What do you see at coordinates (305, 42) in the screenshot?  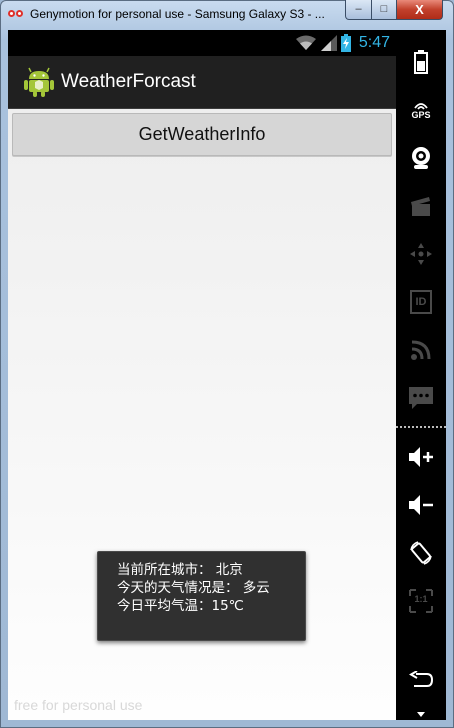 I see `wifi-icon` at bounding box center [305, 42].